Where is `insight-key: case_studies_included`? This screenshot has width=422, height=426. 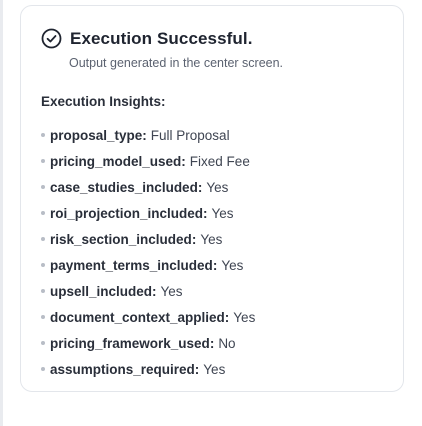 insight-key: case_studies_included is located at coordinates (124, 187).